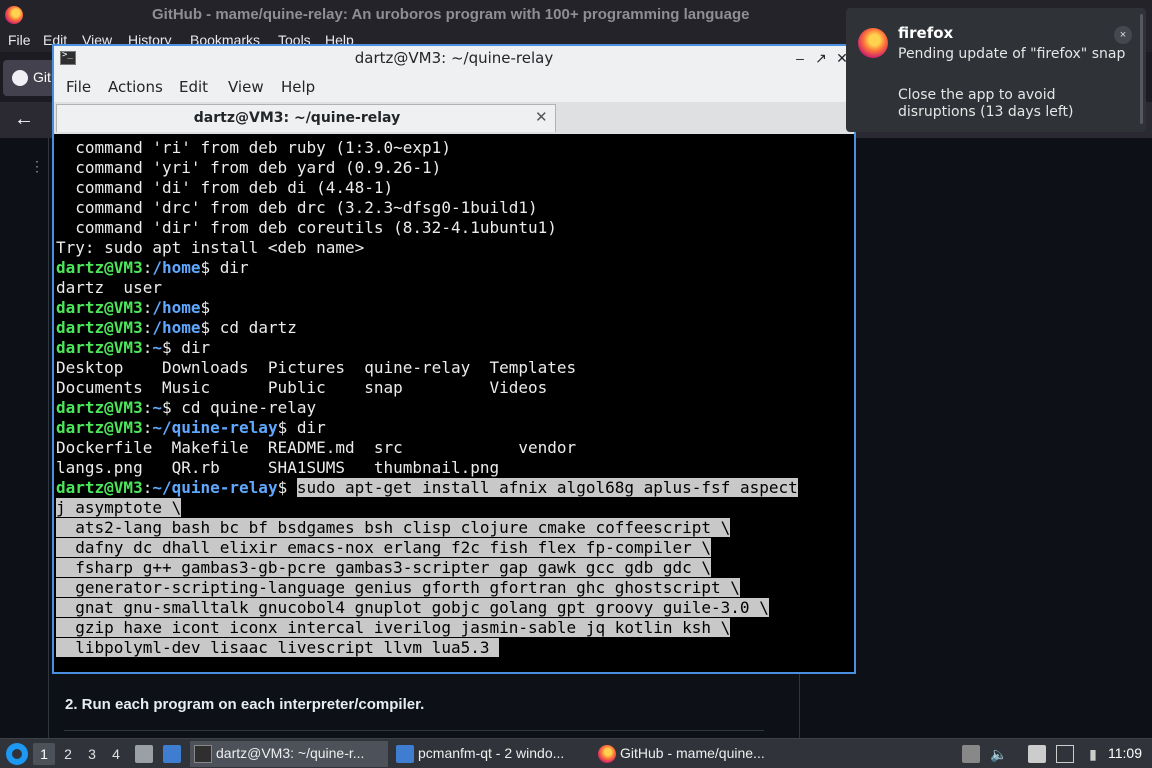 This screenshot has width=1152, height=768. What do you see at coordinates (172, 754) in the screenshot?
I see `show-desktop-icon` at bounding box center [172, 754].